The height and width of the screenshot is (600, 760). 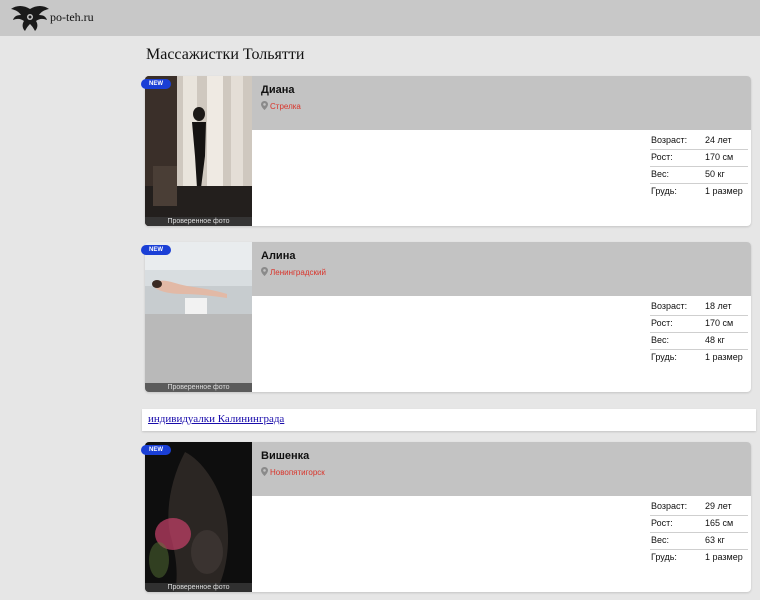 What do you see at coordinates (277, 90) in the screenshot?
I see `profile-name: Диана` at bounding box center [277, 90].